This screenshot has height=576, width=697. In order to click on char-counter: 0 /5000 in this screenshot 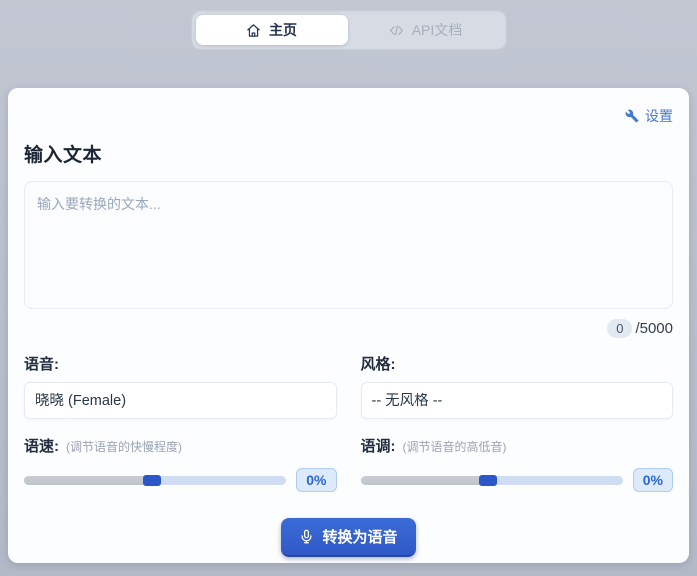, I will do `click(348, 328)`.